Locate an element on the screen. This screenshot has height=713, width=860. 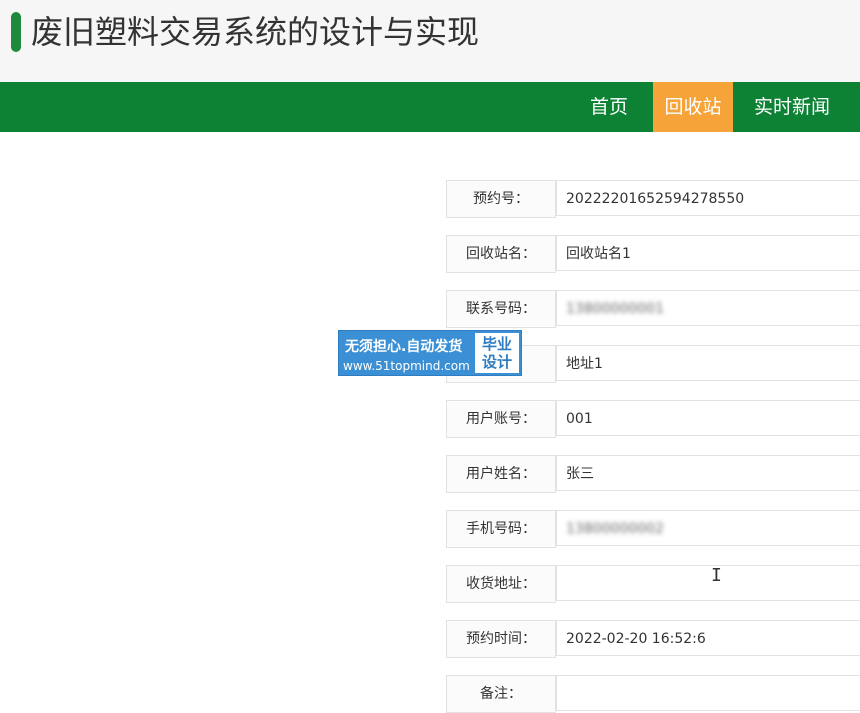
reservation-time-field: 2022-02-20 16:52:6 is located at coordinates (708, 638).